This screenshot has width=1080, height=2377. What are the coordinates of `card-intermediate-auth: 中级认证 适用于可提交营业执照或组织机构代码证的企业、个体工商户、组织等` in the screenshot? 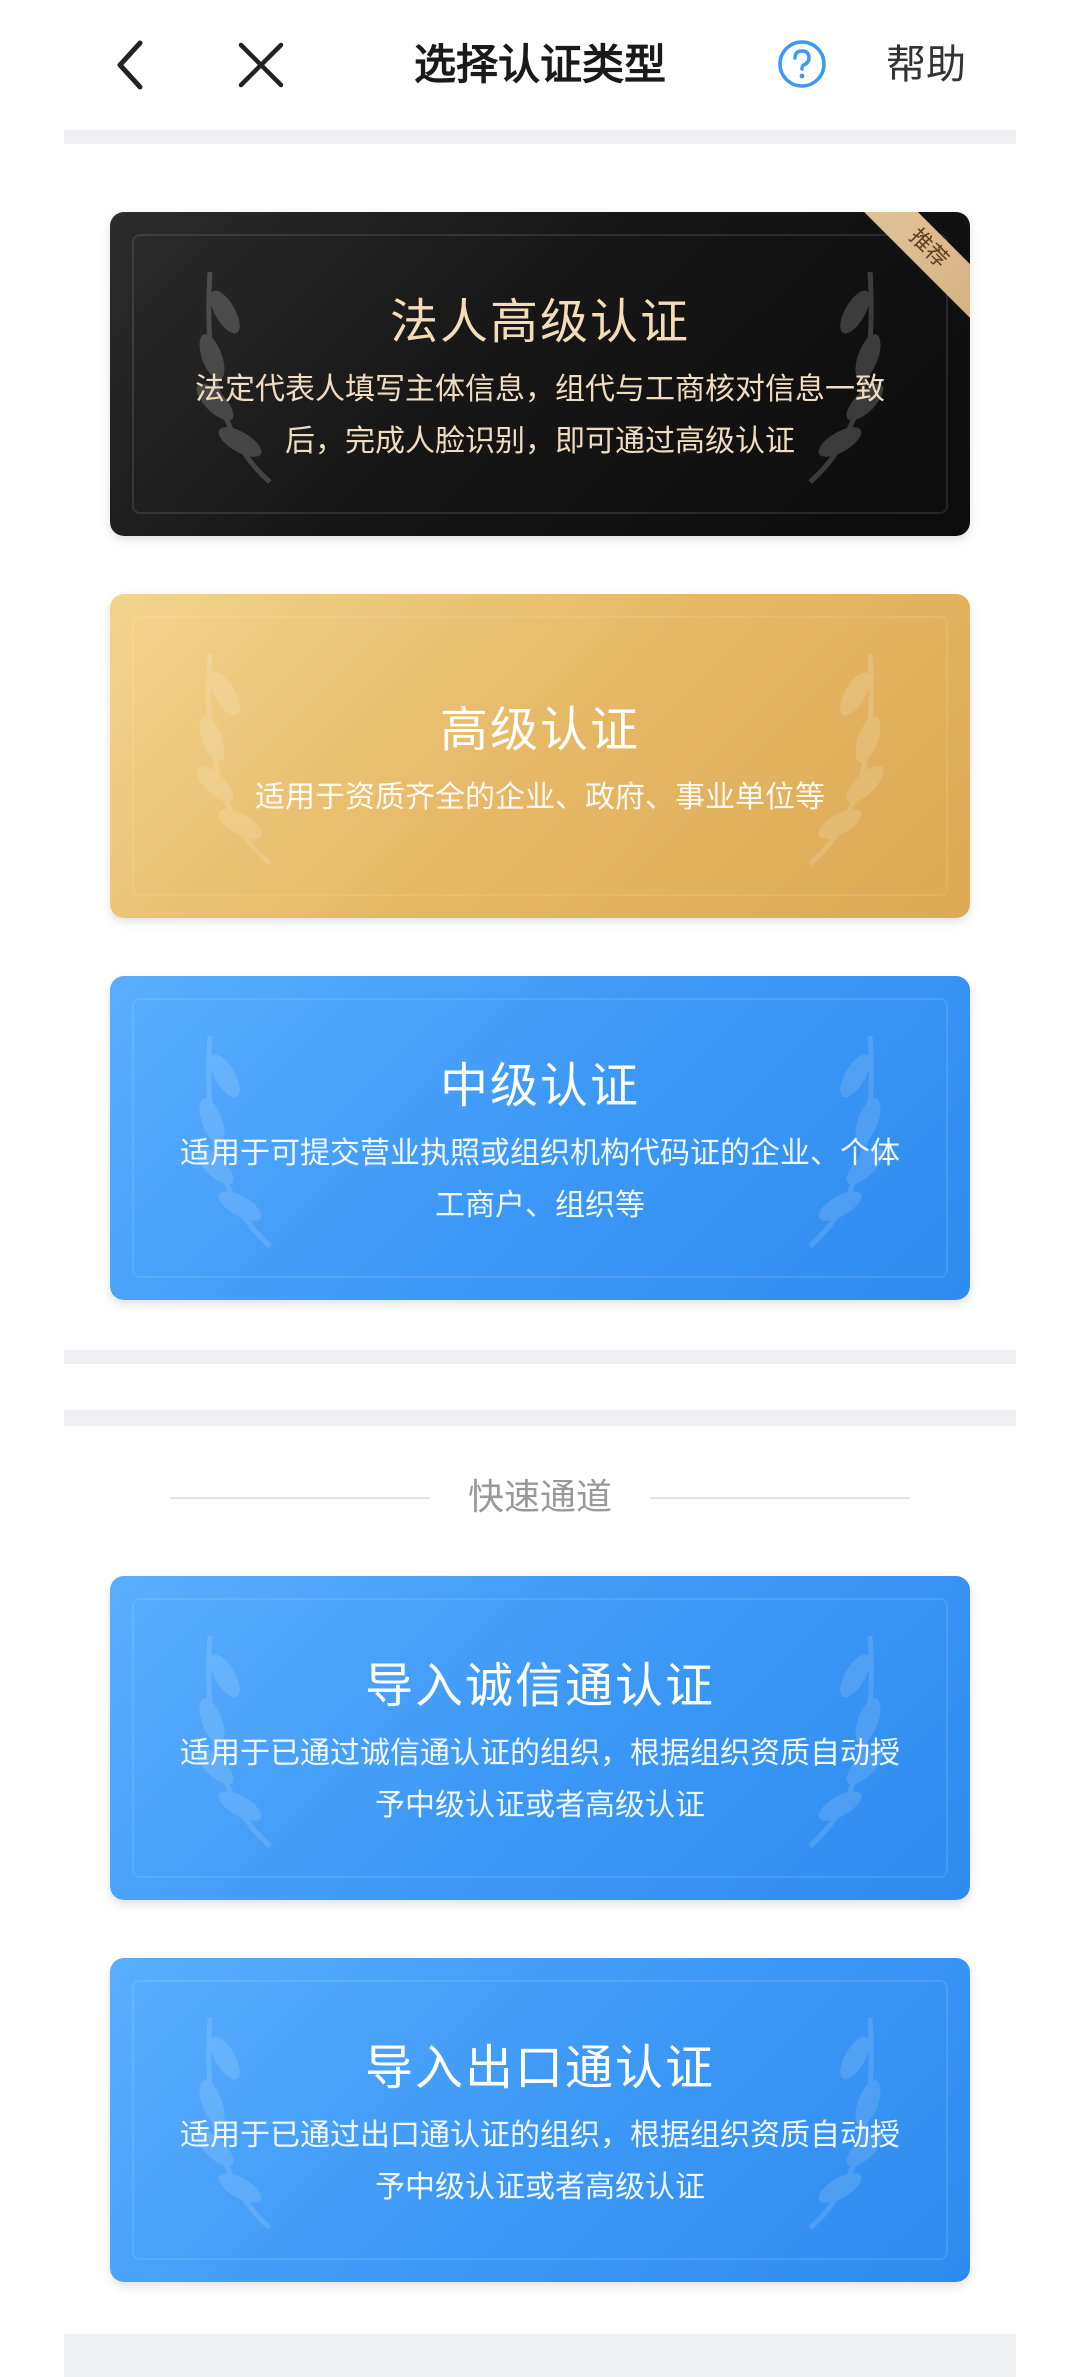 It's located at (540, 1138).